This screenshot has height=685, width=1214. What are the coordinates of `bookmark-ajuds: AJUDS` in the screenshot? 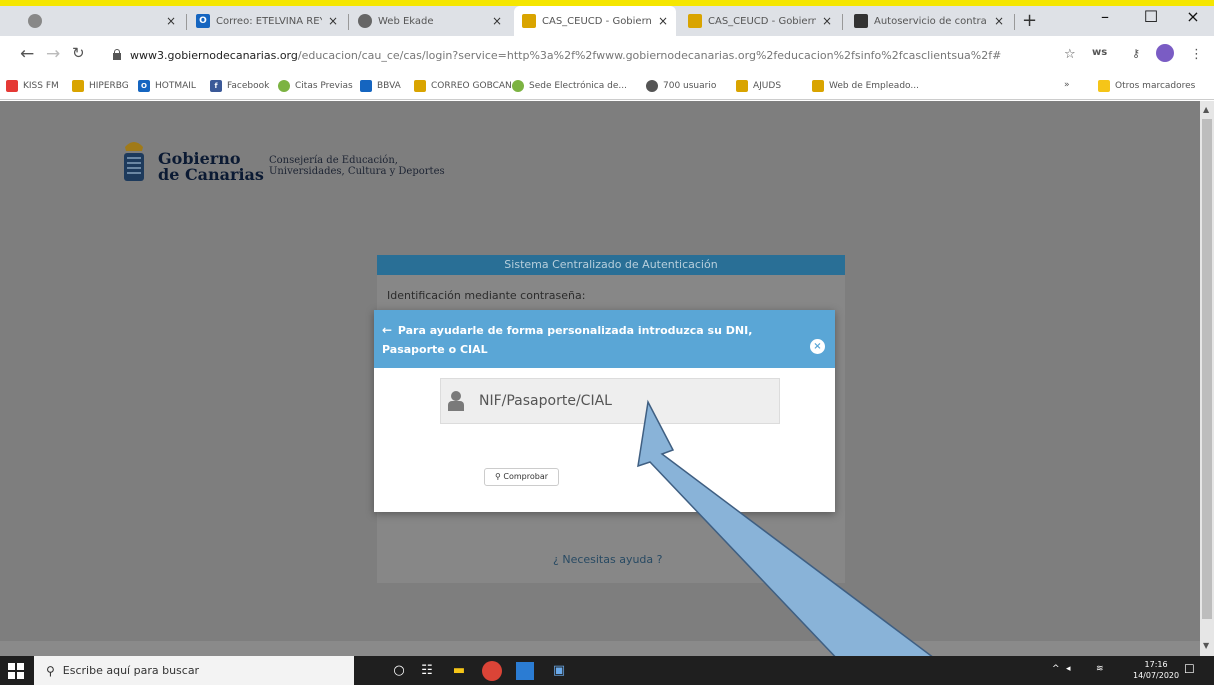 It's located at (758, 86).